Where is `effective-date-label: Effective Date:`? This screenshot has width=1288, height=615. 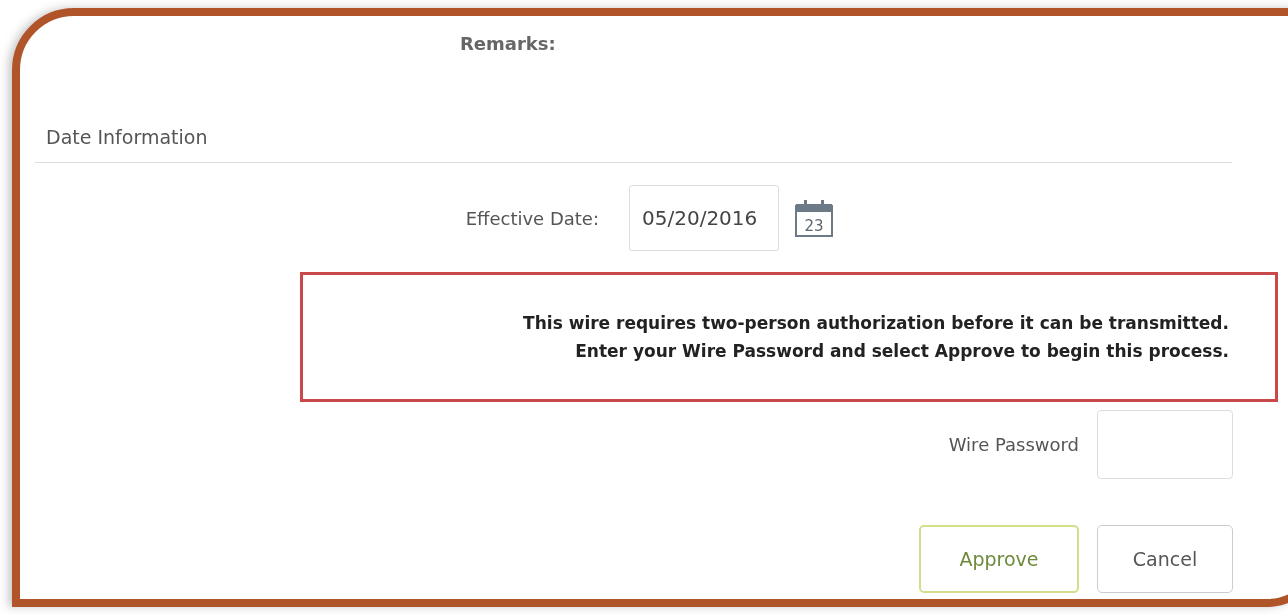
effective-date-label: Effective Date: is located at coordinates (532, 218).